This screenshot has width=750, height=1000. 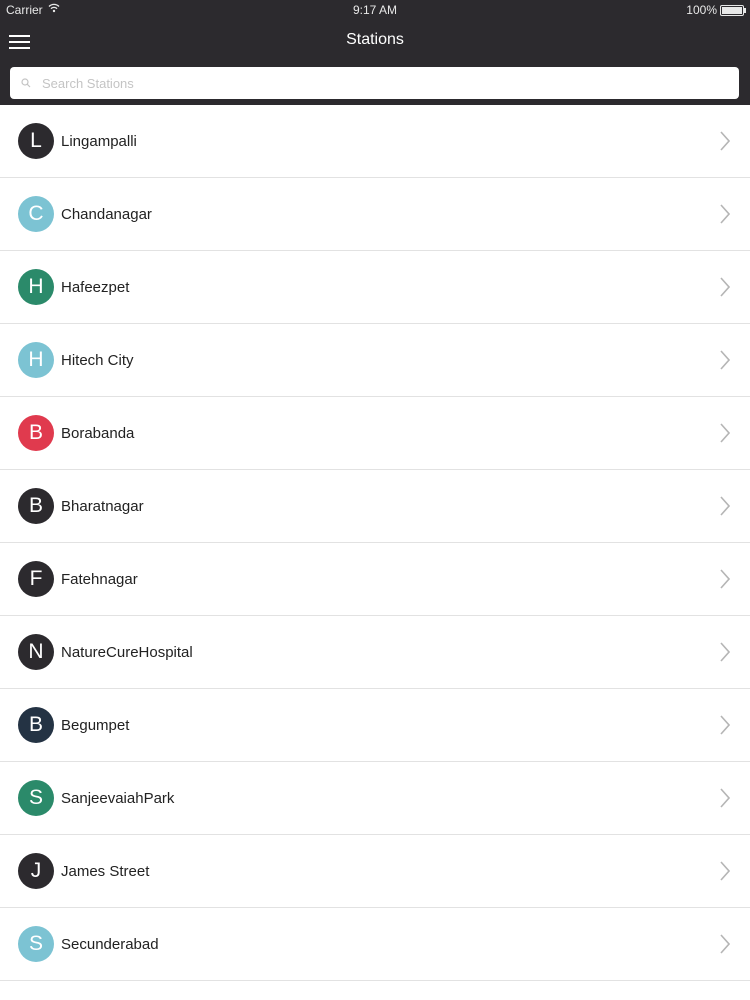 What do you see at coordinates (375, 287) in the screenshot?
I see `station-row: H Hafeezpet` at bounding box center [375, 287].